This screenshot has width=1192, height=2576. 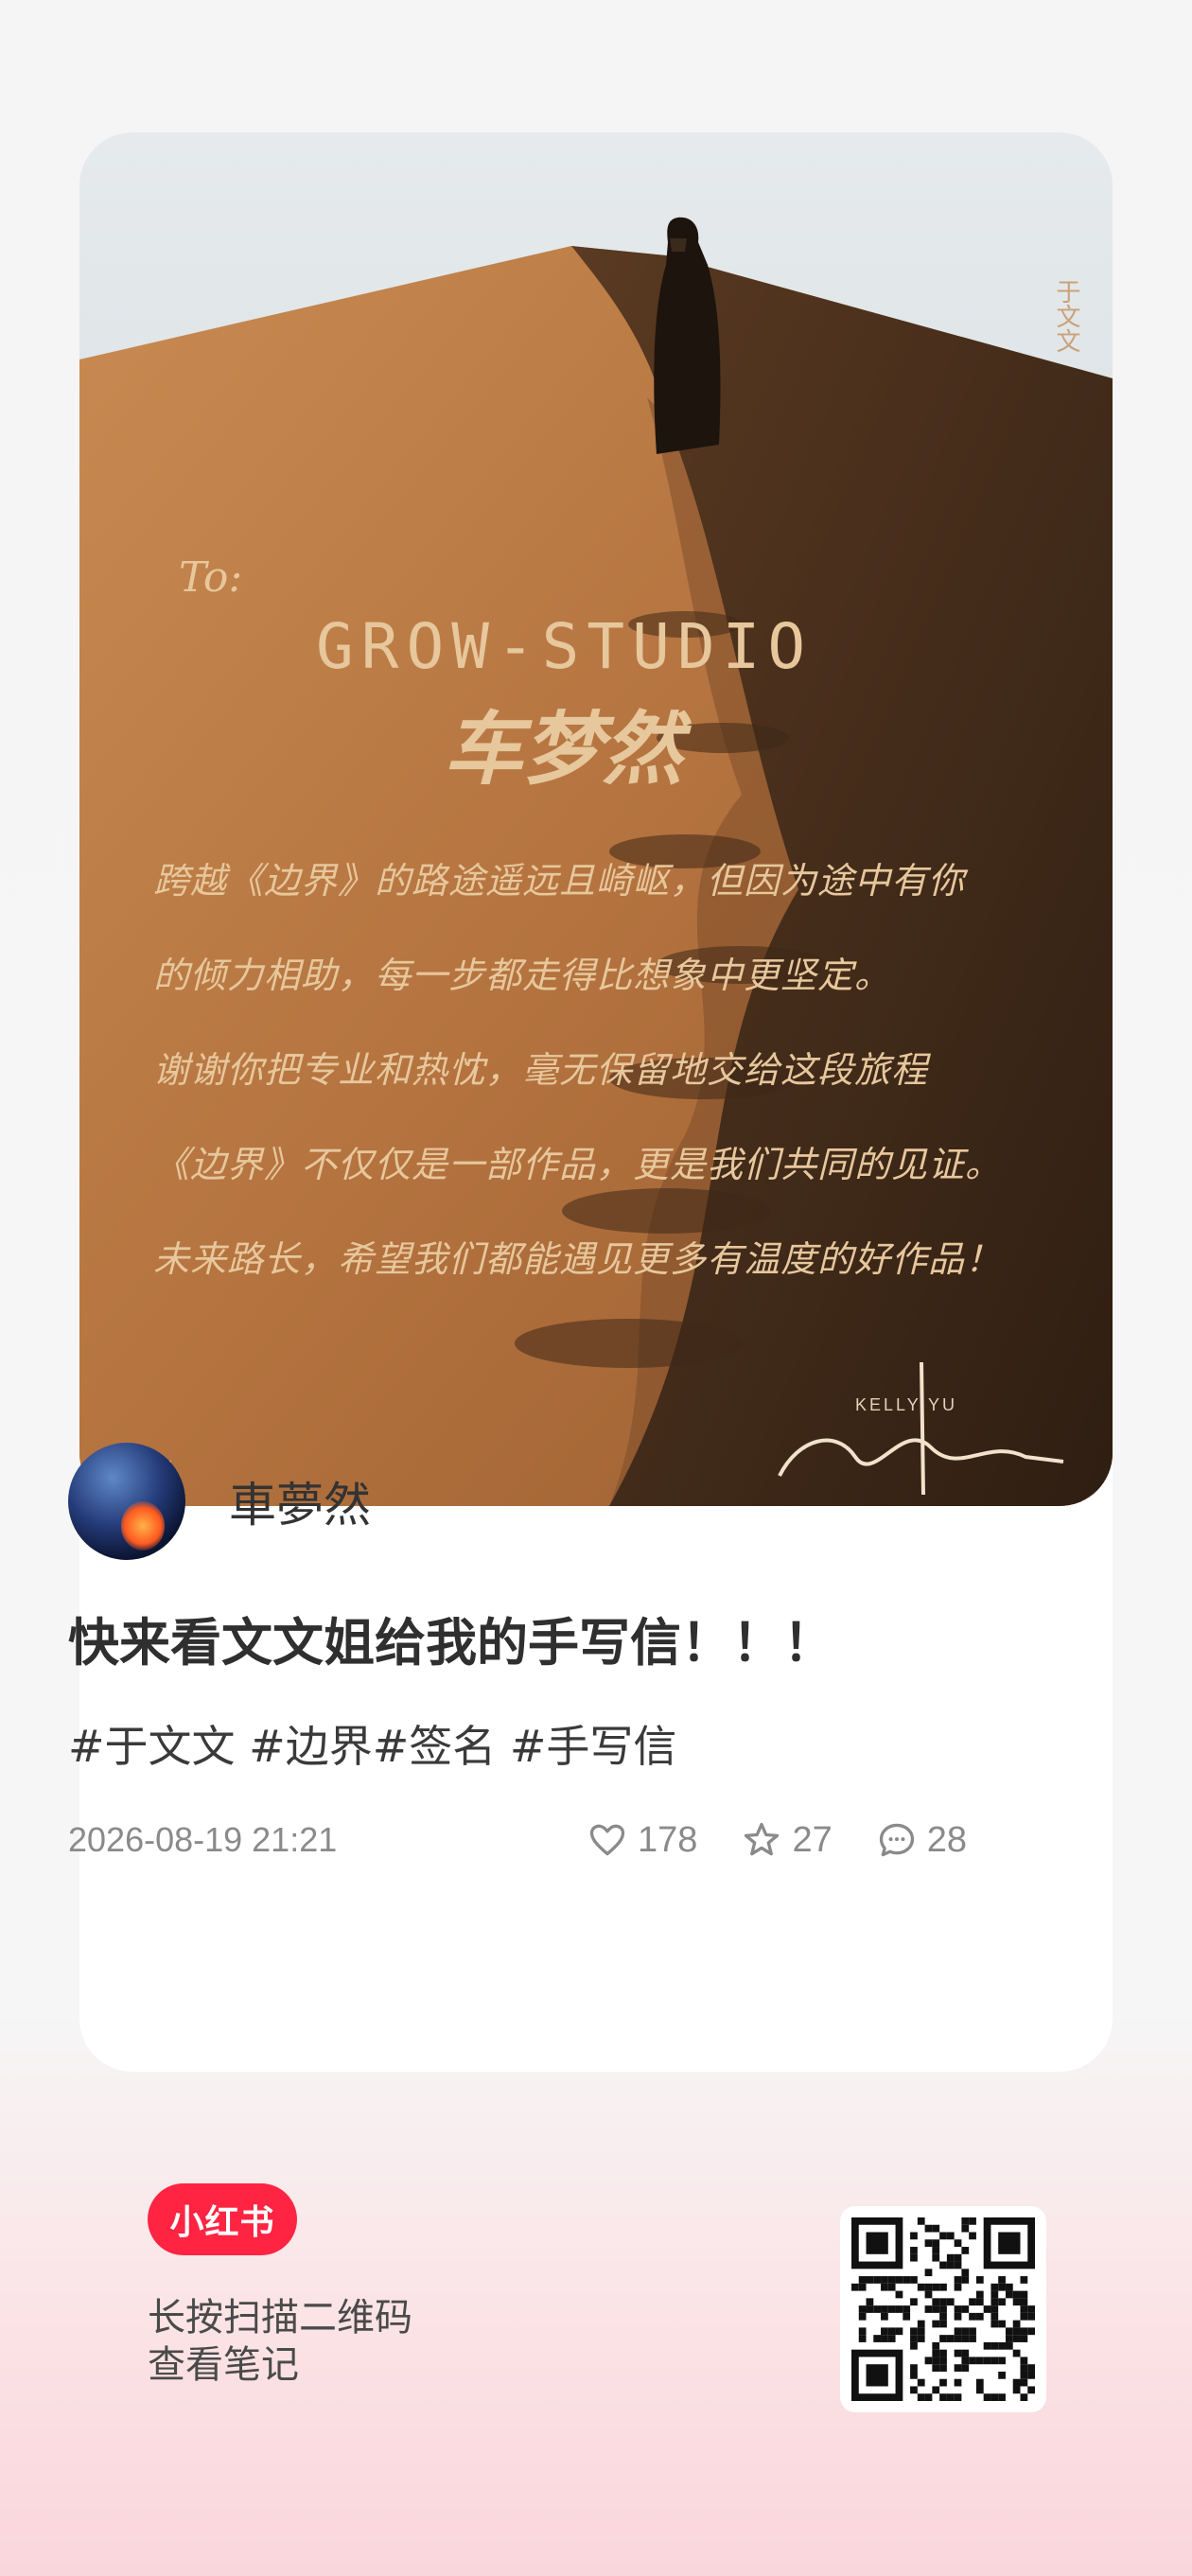 I want to click on avatar, so click(x=126, y=1501).